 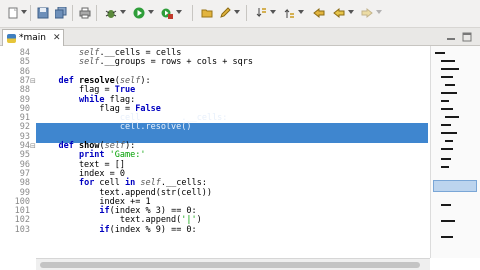 What do you see at coordinates (237, 12) in the screenshot?
I see `pencil-dropdown-icon` at bounding box center [237, 12].